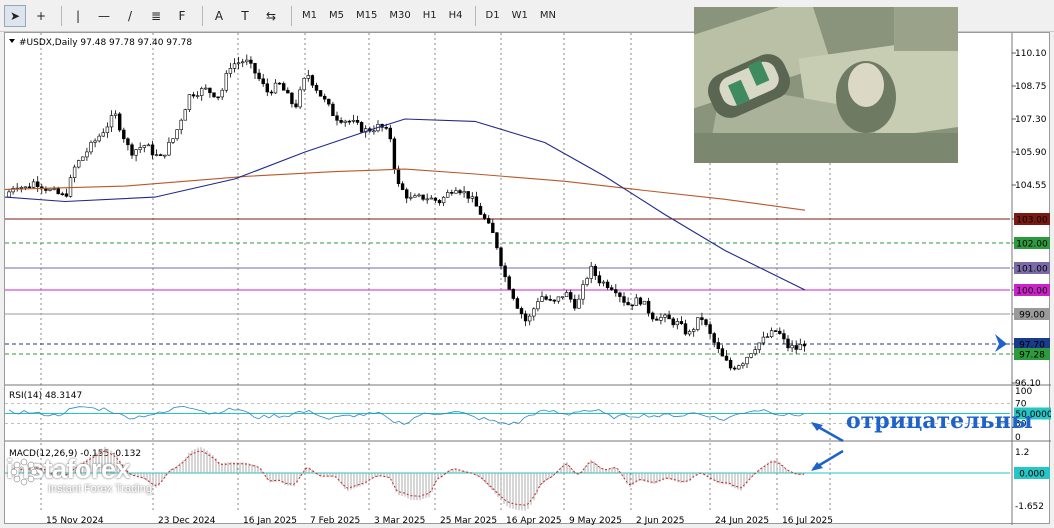 The width and height of the screenshot is (1054, 528). Describe the element at coordinates (79, 474) in the screenshot. I see `instaforex-watermark: instaforex Instant Forex Trading` at that location.